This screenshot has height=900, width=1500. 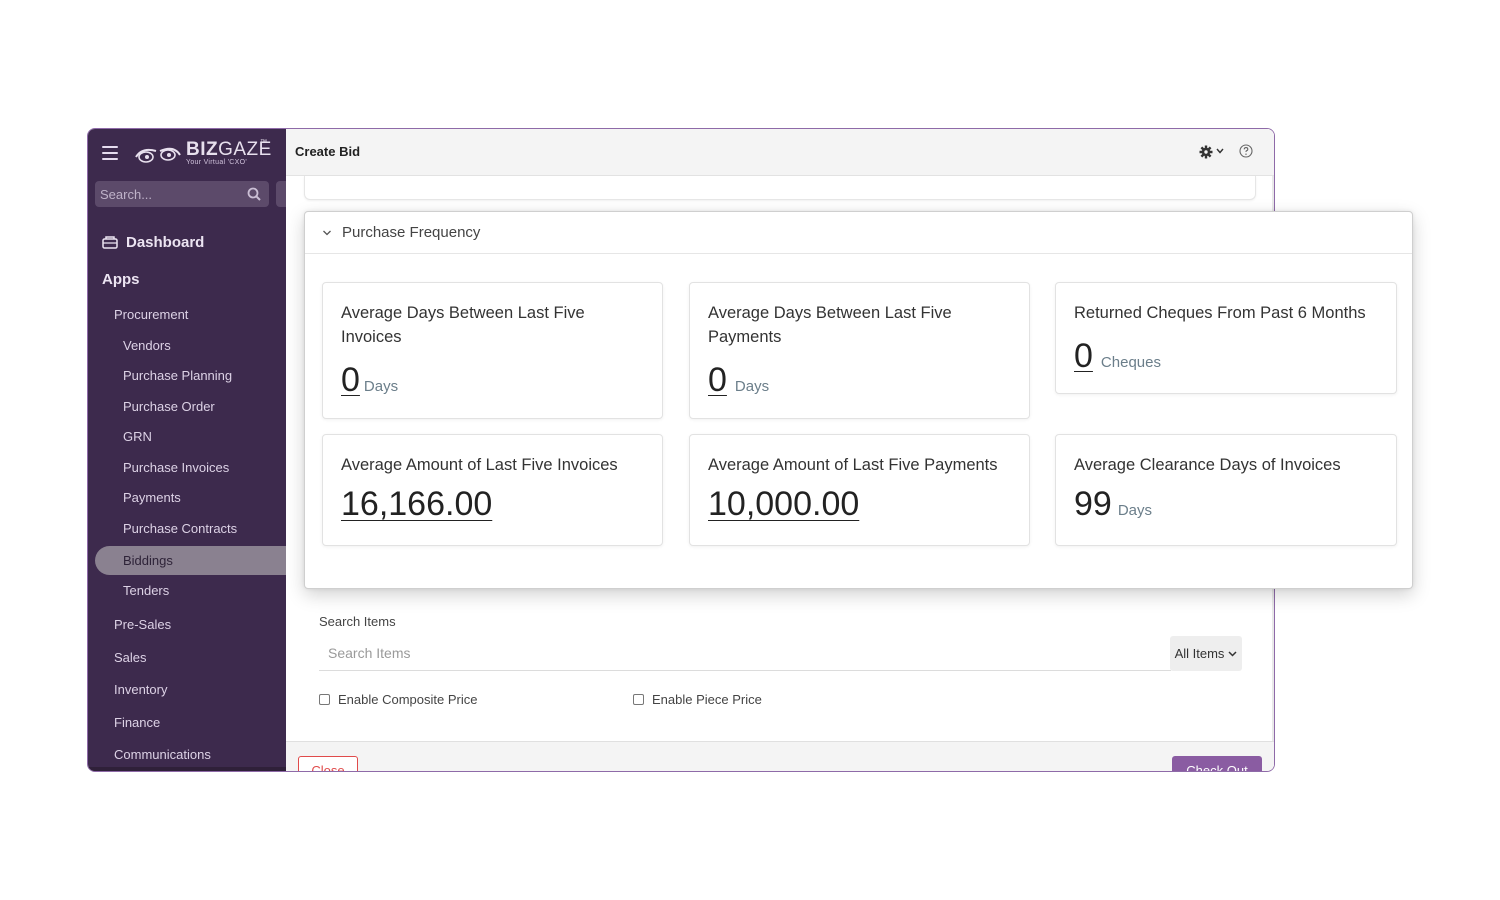 I want to click on gear-icon, so click(x=1206, y=152).